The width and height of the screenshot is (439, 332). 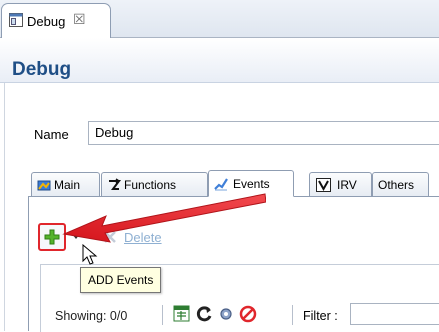 I want to click on filter-input, so click(x=394, y=314).